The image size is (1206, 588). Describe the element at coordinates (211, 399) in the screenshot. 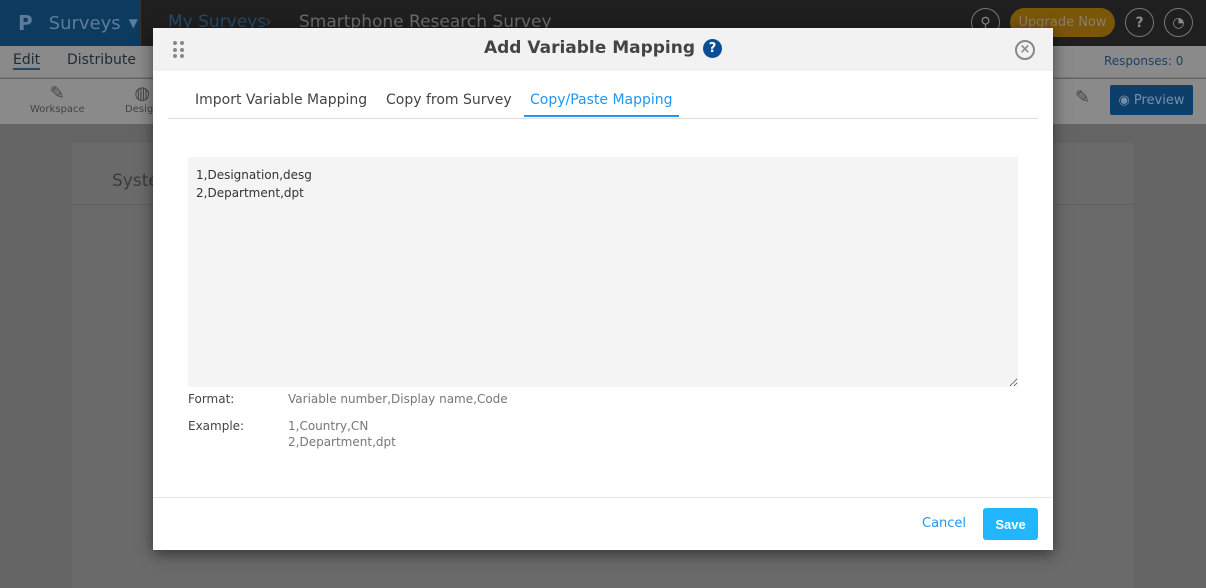

I see `format-label: Format:` at that location.